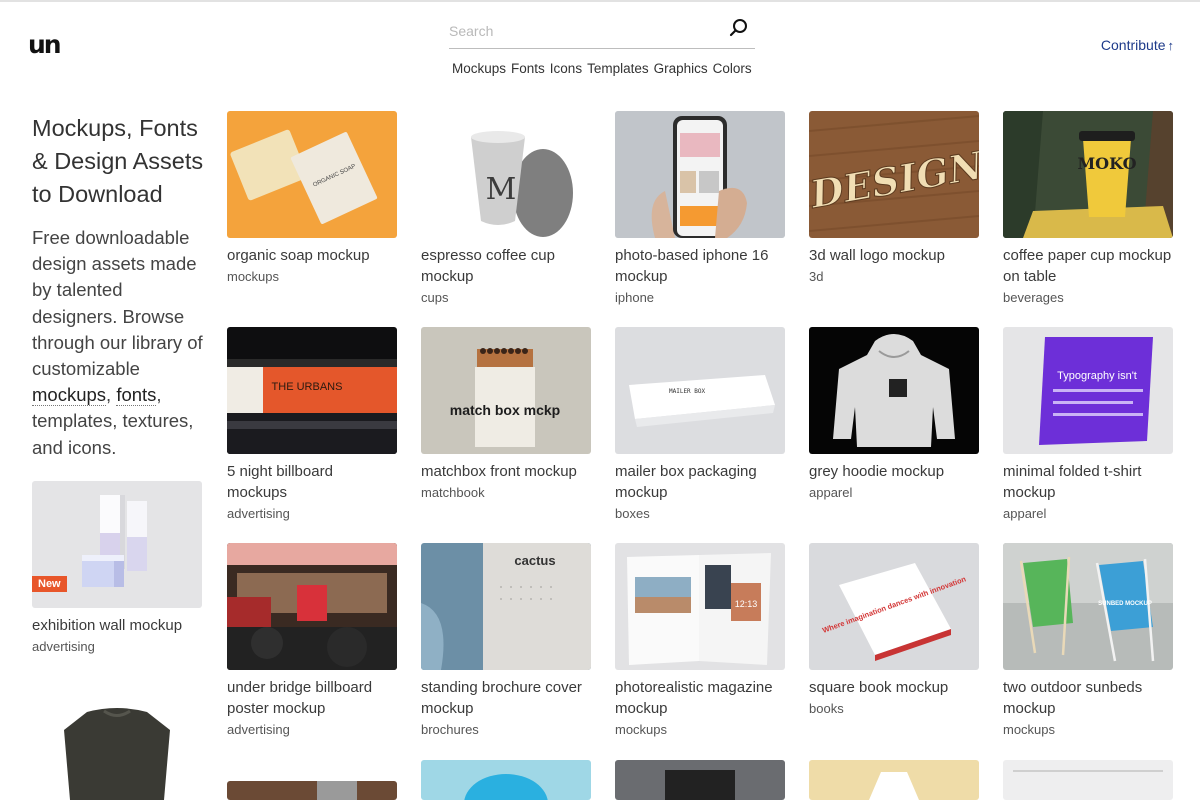 This screenshot has height=800, width=1200. Describe the element at coordinates (700, 482) in the screenshot. I see `card-title: mailer box packaging mockup` at that location.